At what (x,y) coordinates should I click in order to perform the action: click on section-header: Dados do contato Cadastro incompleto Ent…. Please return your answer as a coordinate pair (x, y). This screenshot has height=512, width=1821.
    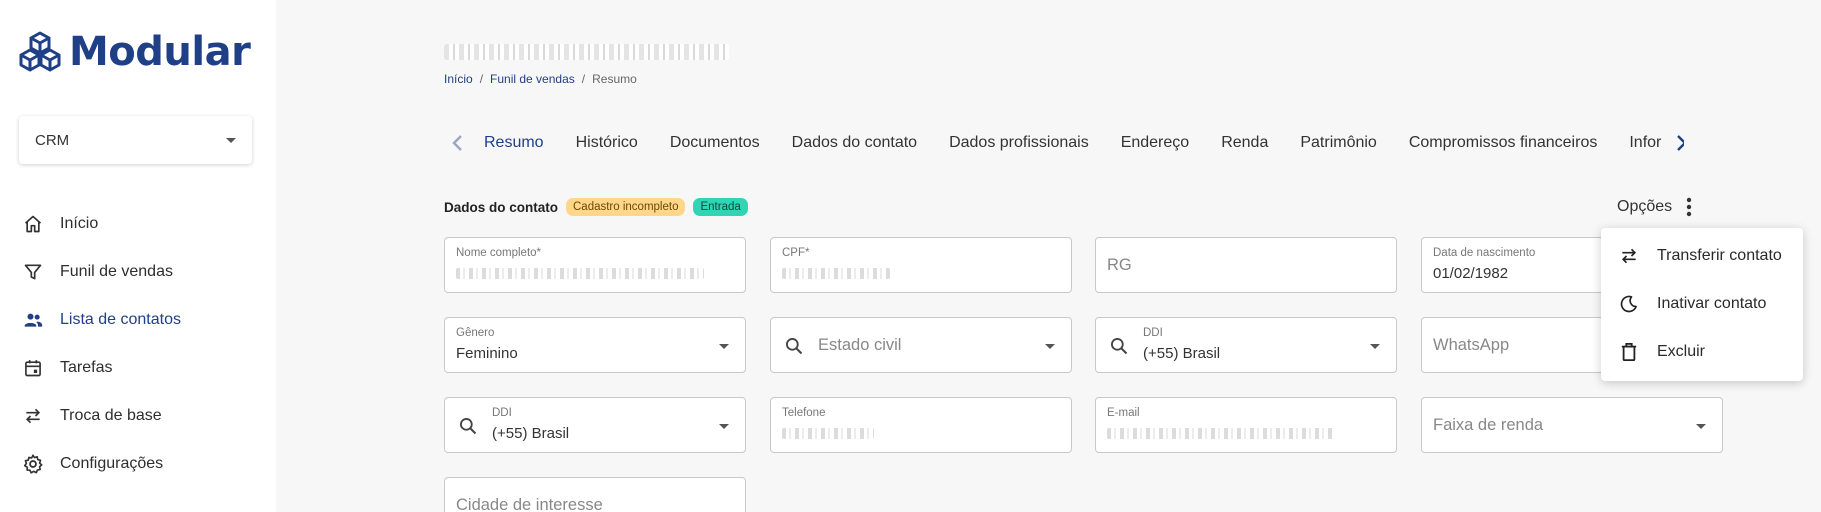
    Looking at the image, I should click on (596, 207).